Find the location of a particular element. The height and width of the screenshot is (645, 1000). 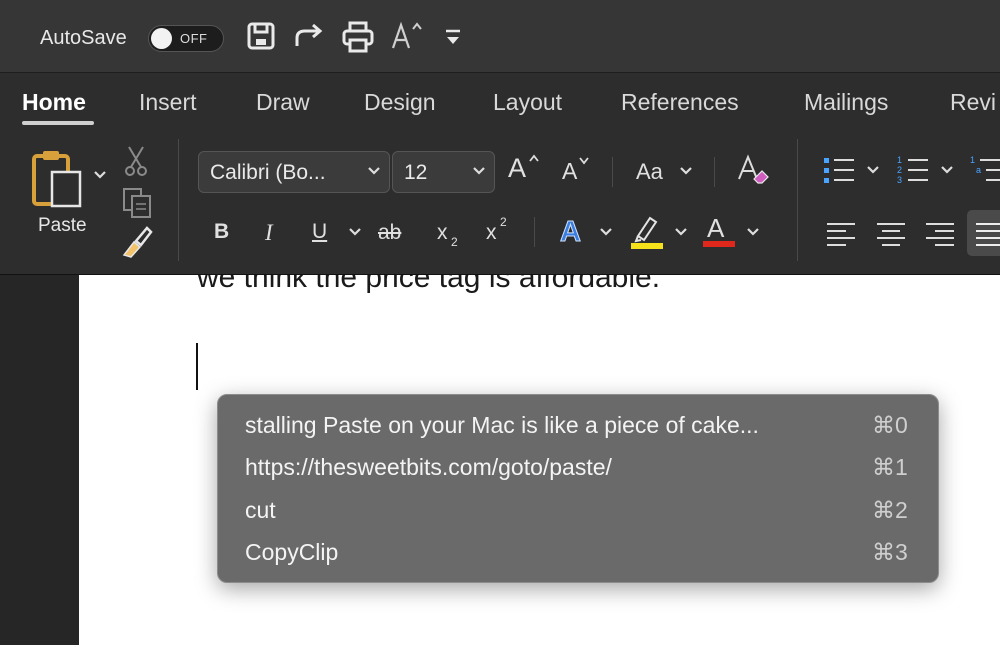

customize-toolbar-icon is located at coordinates (453, 38).